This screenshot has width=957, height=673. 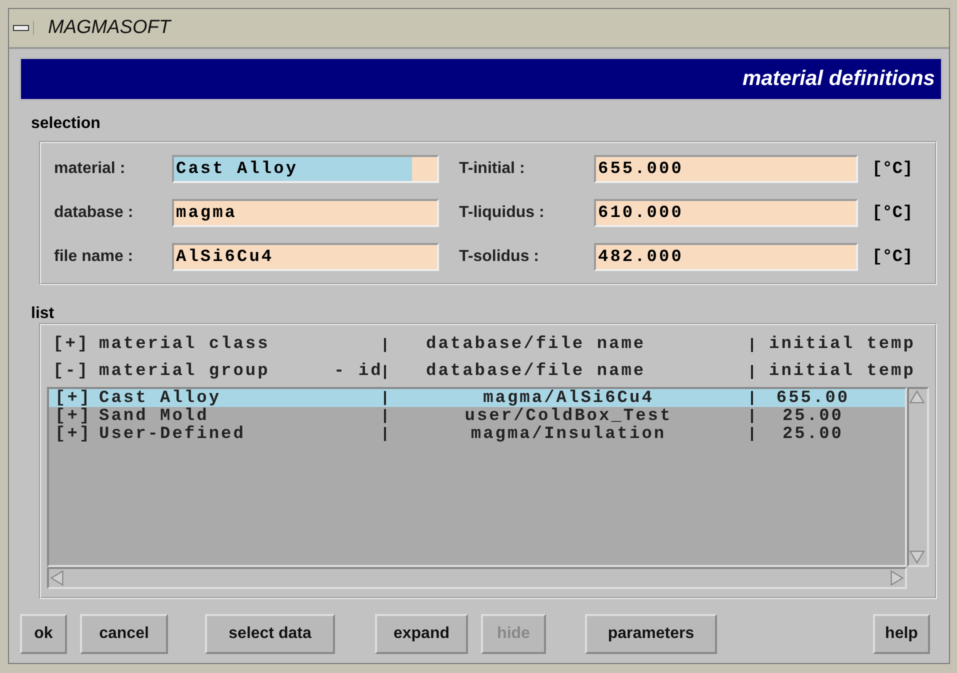 What do you see at coordinates (477, 578) in the screenshot?
I see `horizontal-scrollbar` at bounding box center [477, 578].